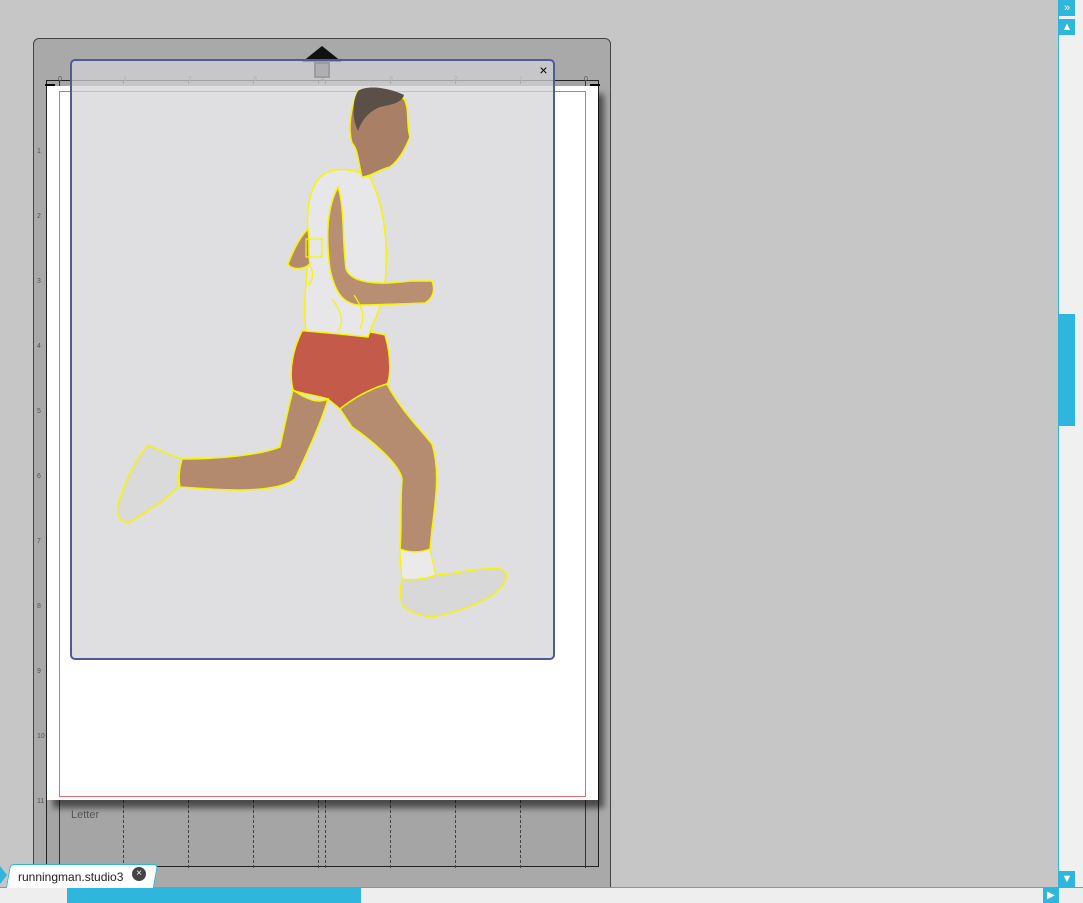 The height and width of the screenshot is (903, 1083). I want to click on close-tab-icon: ×, so click(139, 874).